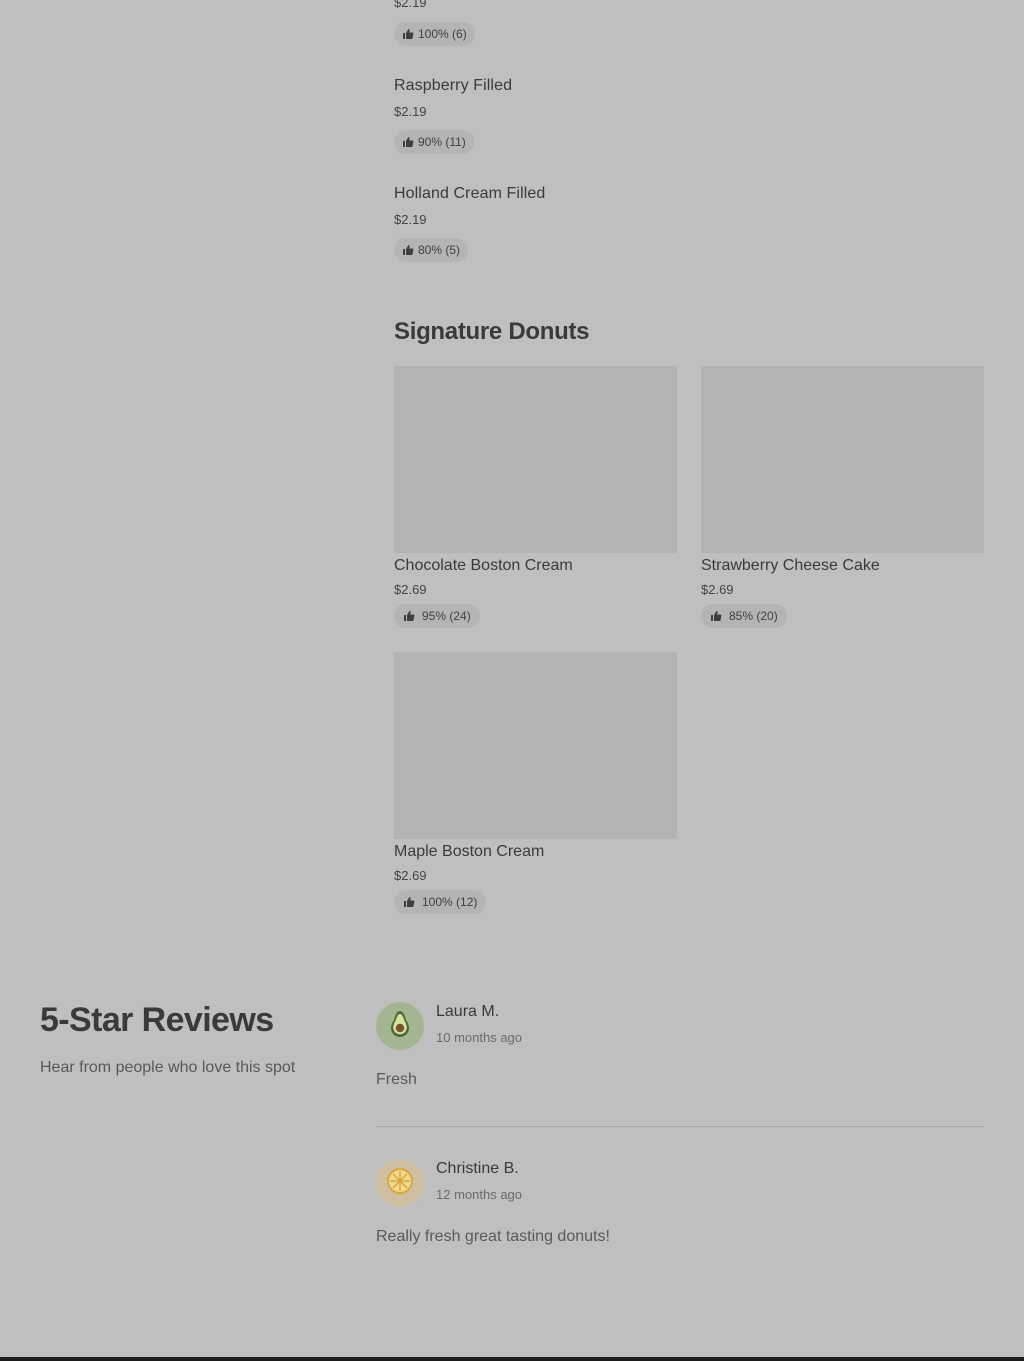 The height and width of the screenshot is (1361, 1024). I want to click on rating-text: 80% (5), so click(439, 250).